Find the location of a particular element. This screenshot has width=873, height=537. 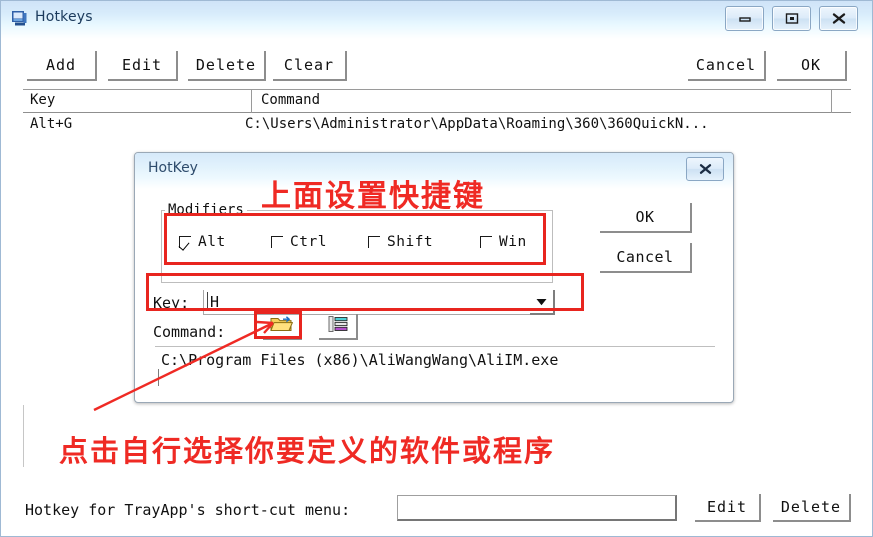

hotkey-list-header: Key Command is located at coordinates (437, 101).